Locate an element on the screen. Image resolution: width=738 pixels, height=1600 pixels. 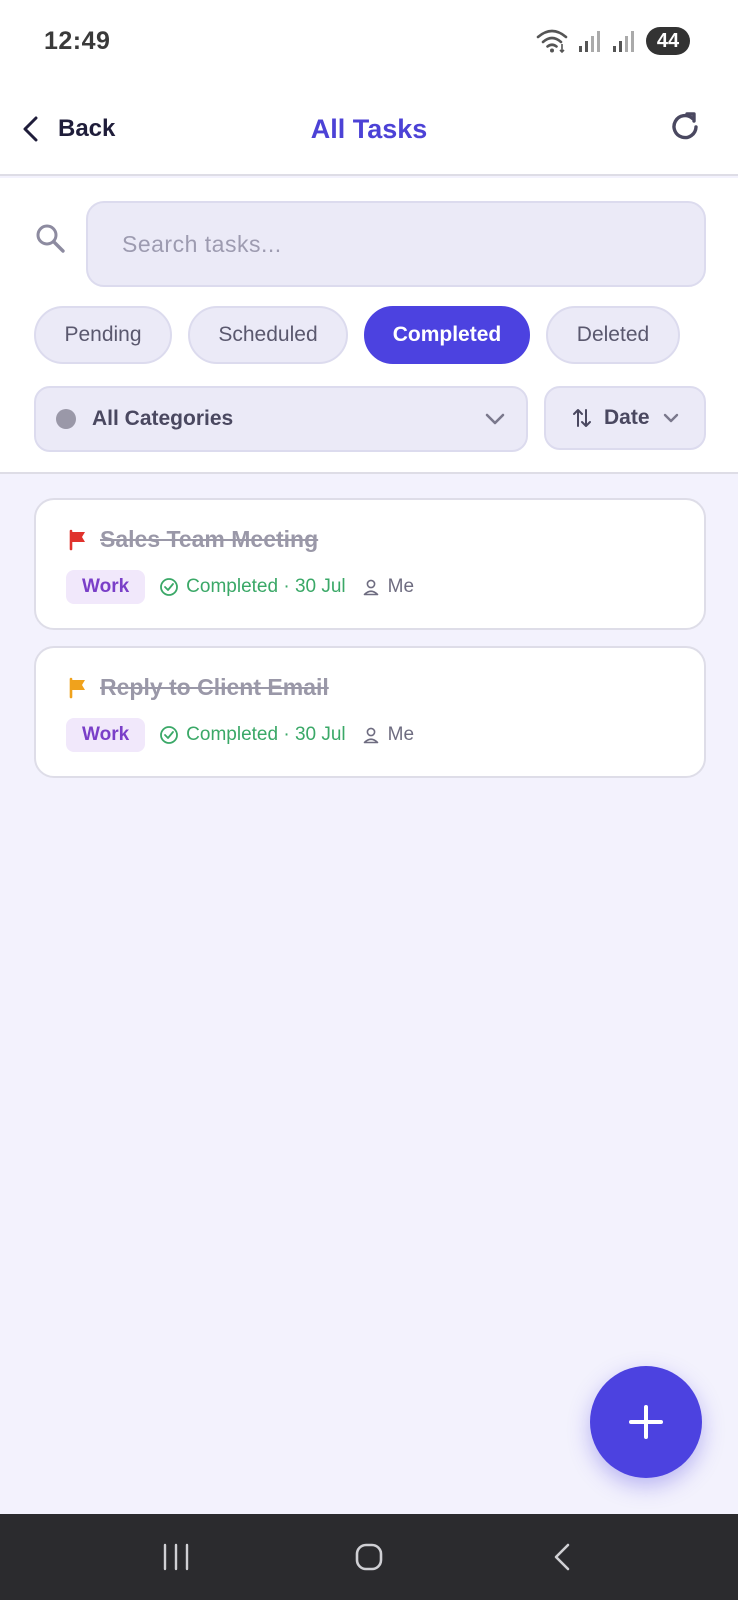
category-select: All Categories is located at coordinates (281, 419).